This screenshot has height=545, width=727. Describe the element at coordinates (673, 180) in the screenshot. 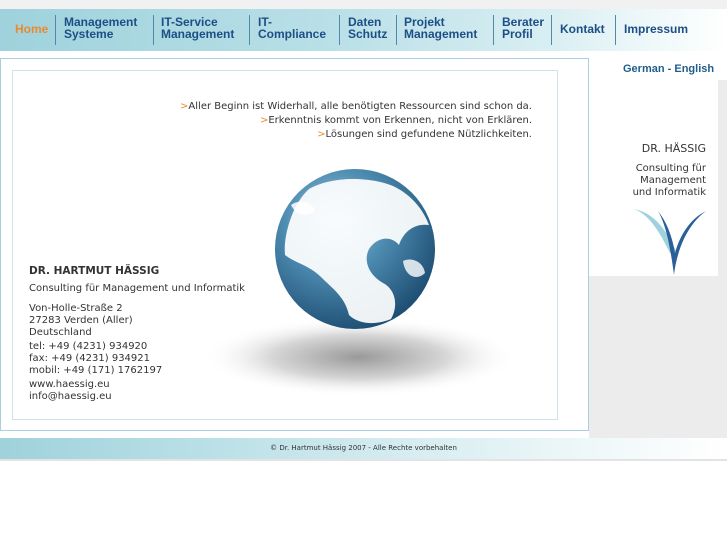

I see `brand-line-2: Management` at that location.